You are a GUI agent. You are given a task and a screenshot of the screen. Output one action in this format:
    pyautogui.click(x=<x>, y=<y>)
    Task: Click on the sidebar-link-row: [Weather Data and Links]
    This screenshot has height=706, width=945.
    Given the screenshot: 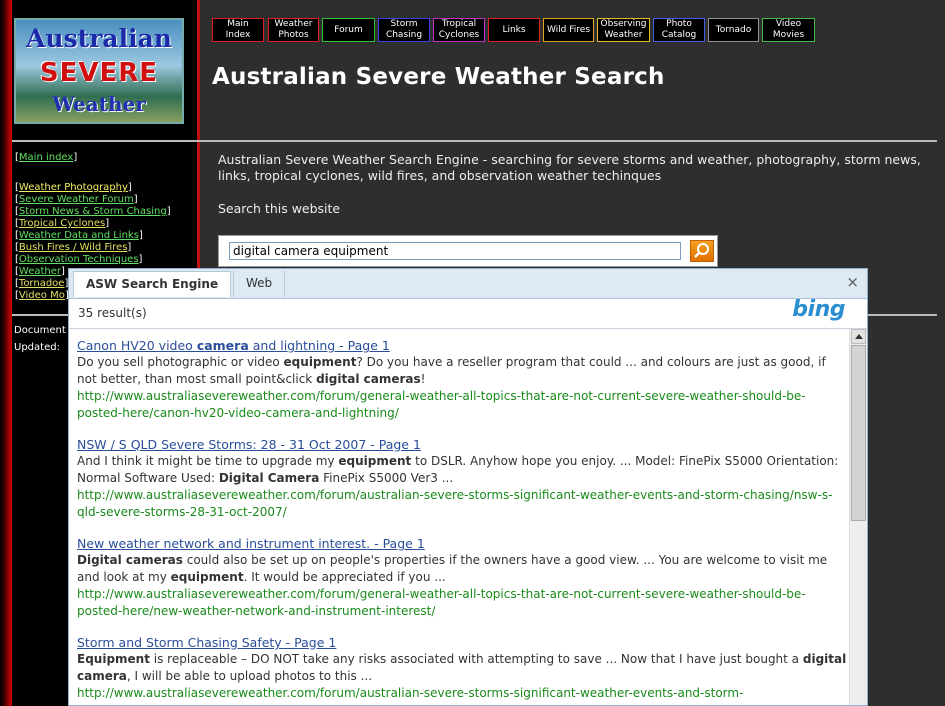 What is the action you would take?
    pyautogui.click(x=79, y=235)
    